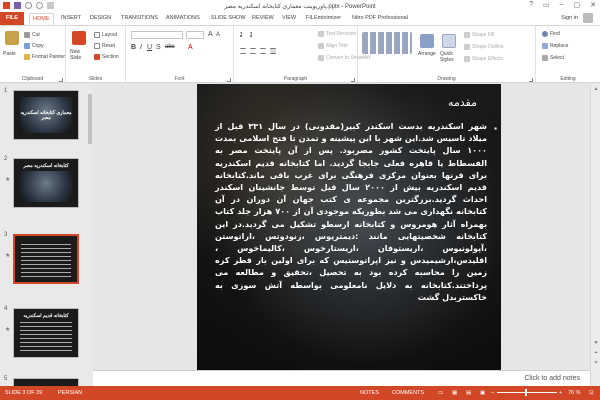  What do you see at coordinates (12, 18) in the screenshot?
I see `tab-file: FILE` at bounding box center [12, 18].